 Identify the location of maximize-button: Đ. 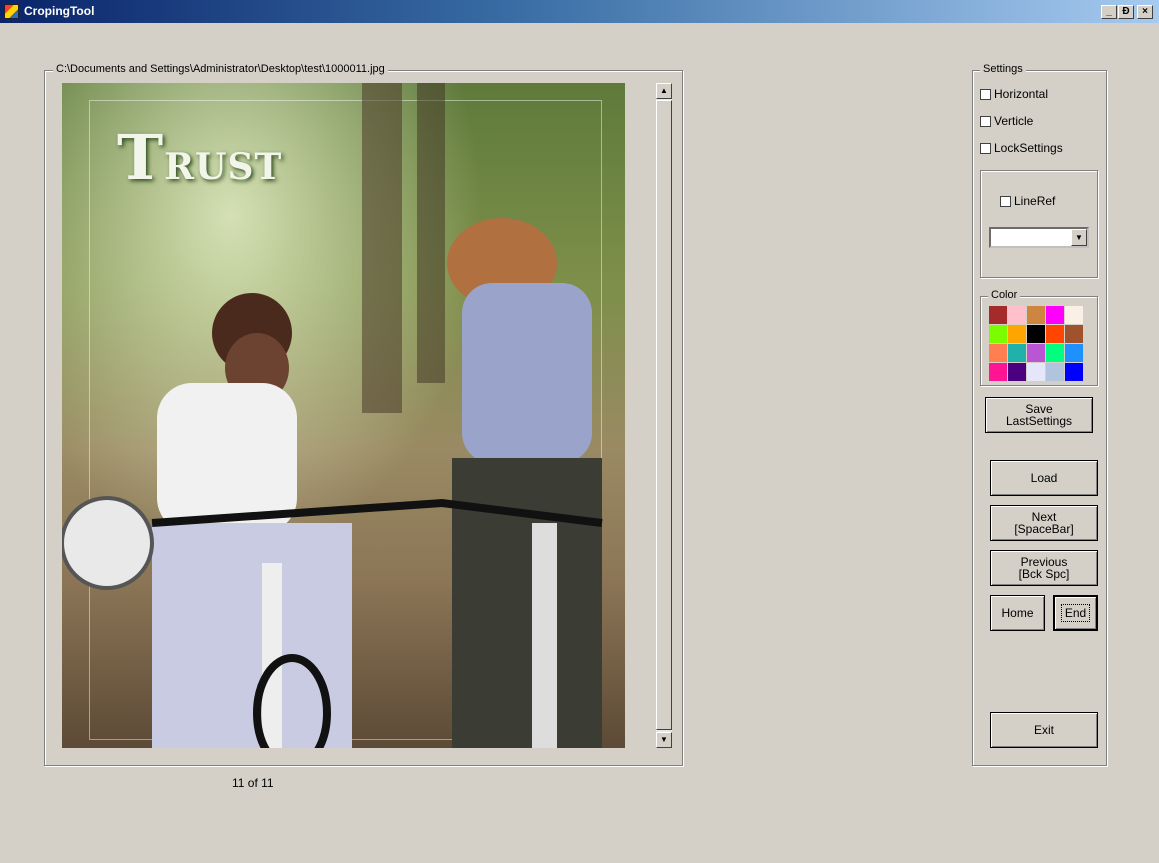
(1126, 12).